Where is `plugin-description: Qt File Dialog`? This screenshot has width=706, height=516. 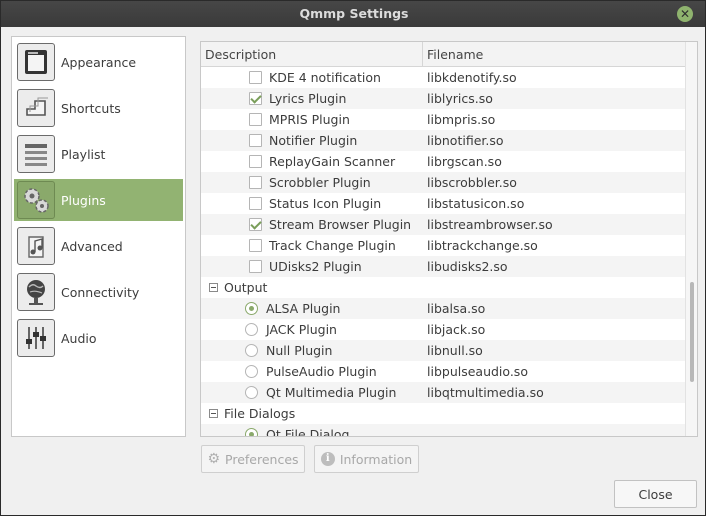 plugin-description: Qt File Dialog is located at coordinates (308, 432).